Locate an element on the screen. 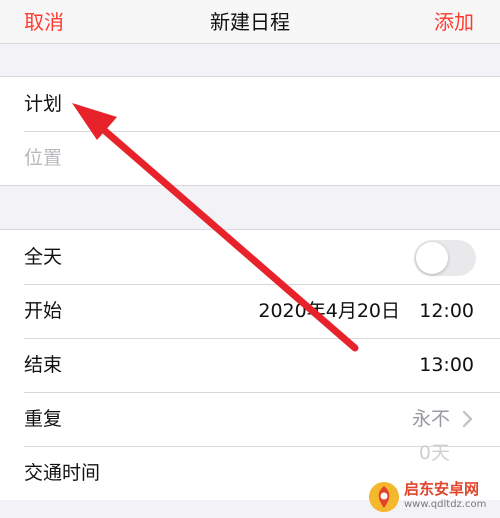  start-time: 12:00 is located at coordinates (446, 311).